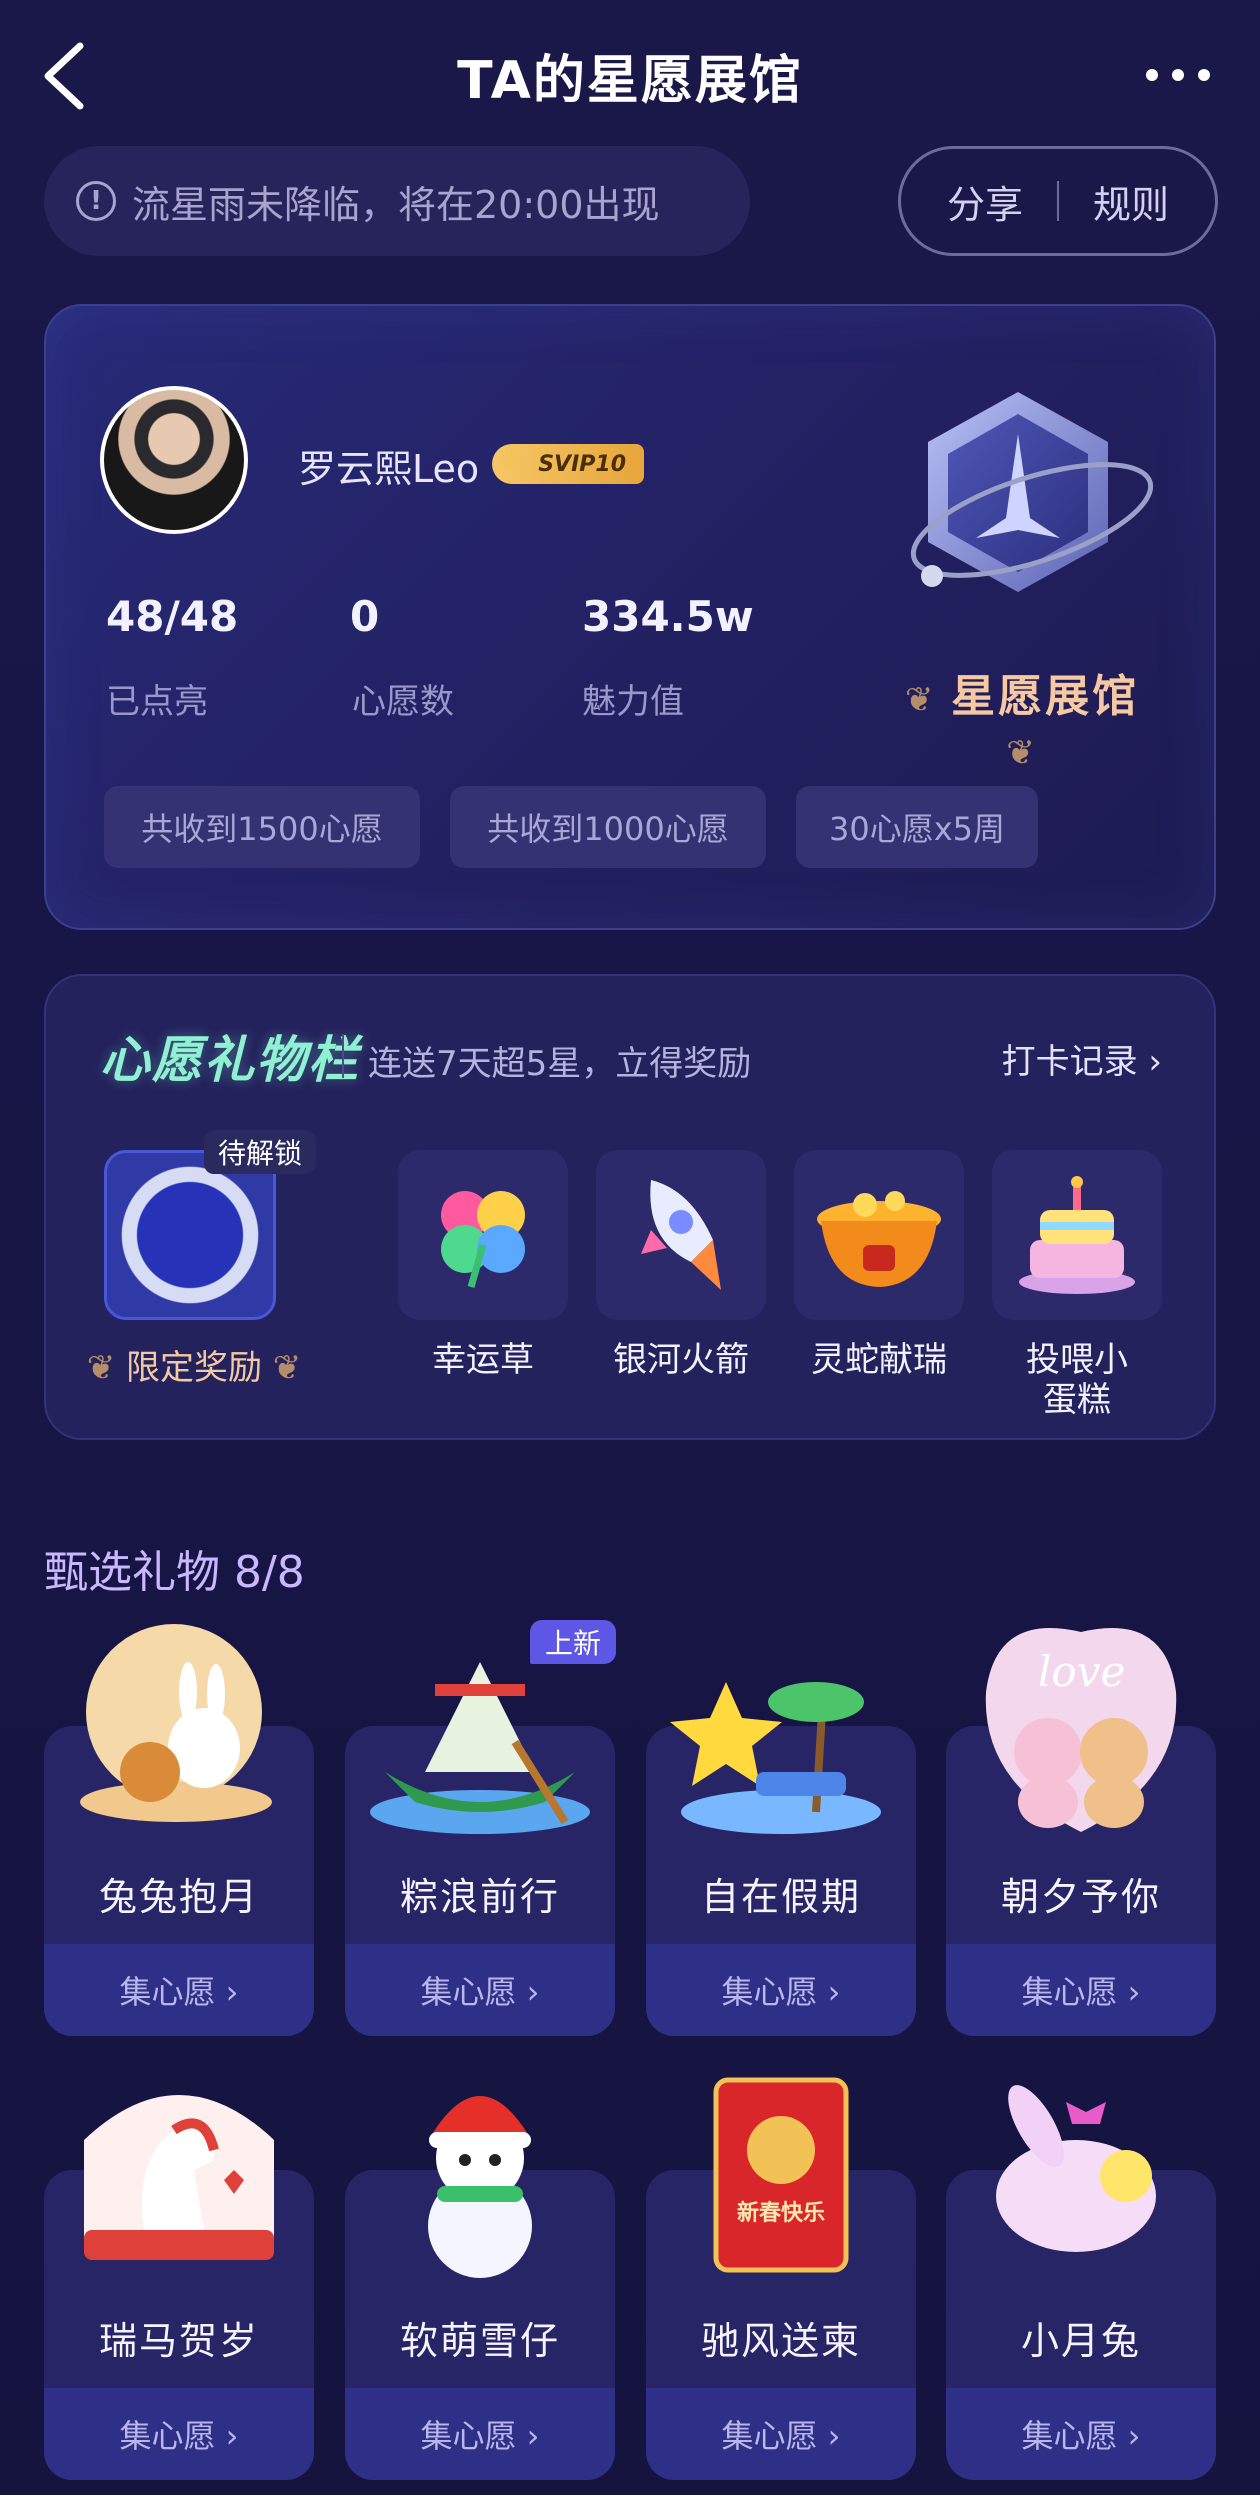  What do you see at coordinates (681, 1360) in the screenshot?
I see `gift-name: 银河火箭` at bounding box center [681, 1360].